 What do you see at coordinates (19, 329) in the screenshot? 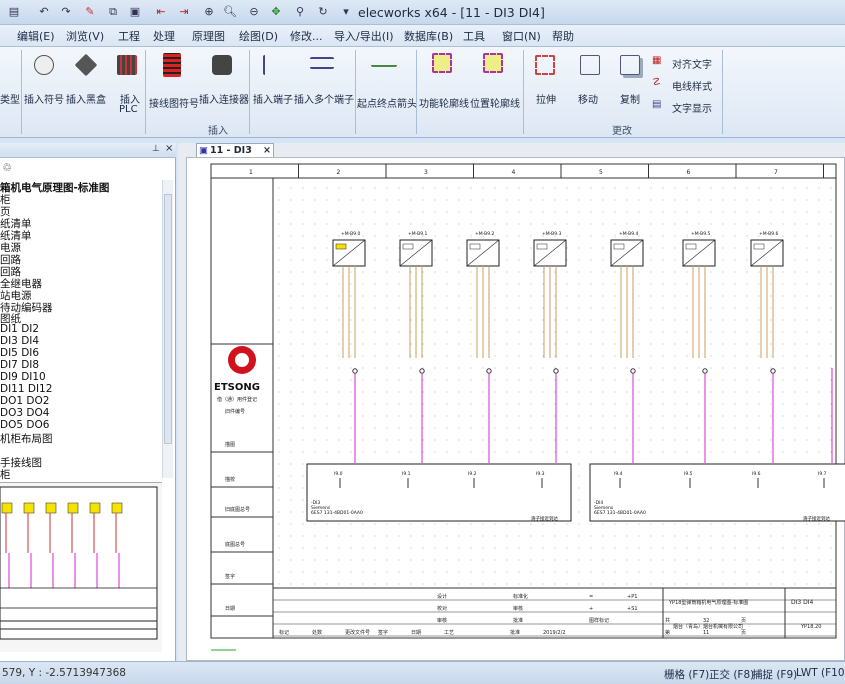
I see `tree-item: DI1 DI2` at bounding box center [19, 329].